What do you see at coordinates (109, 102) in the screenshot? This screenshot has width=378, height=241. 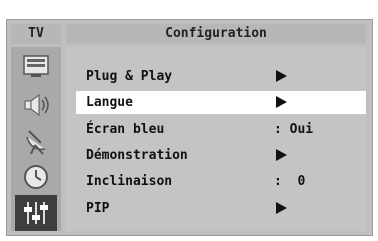 I see `menu-item-label: Langue` at bounding box center [109, 102].